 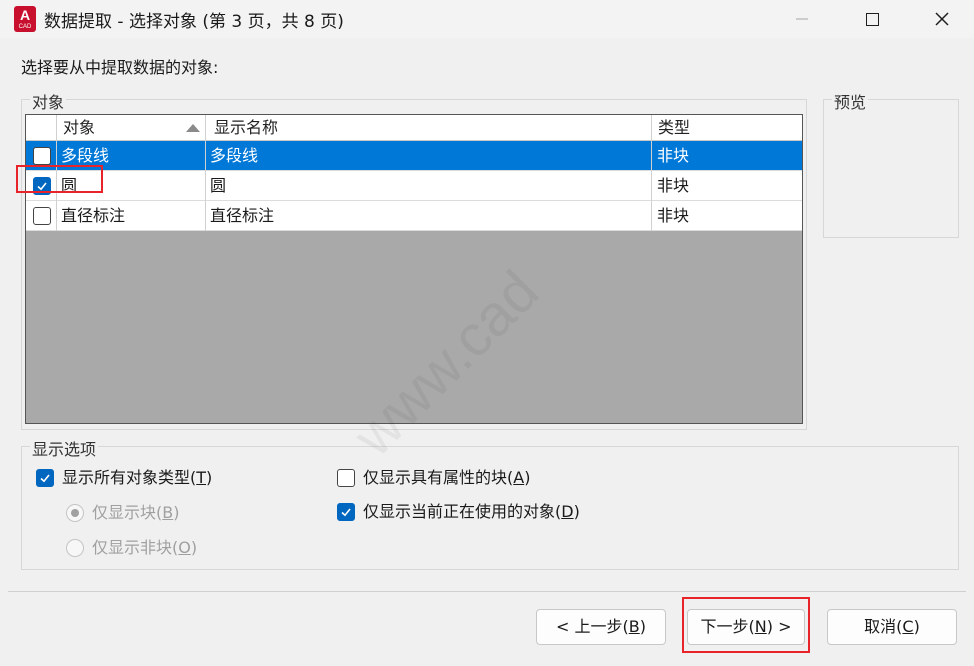 I want to click on non-blocks-only-radio: 仅显示非块(O), so click(x=131, y=548).